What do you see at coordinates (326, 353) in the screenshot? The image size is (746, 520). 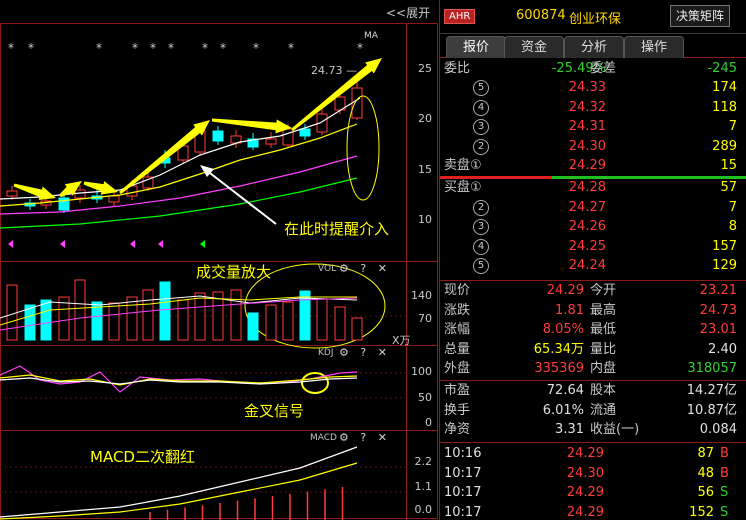 I see `kdj-indicator-label: KDJ` at bounding box center [326, 353].